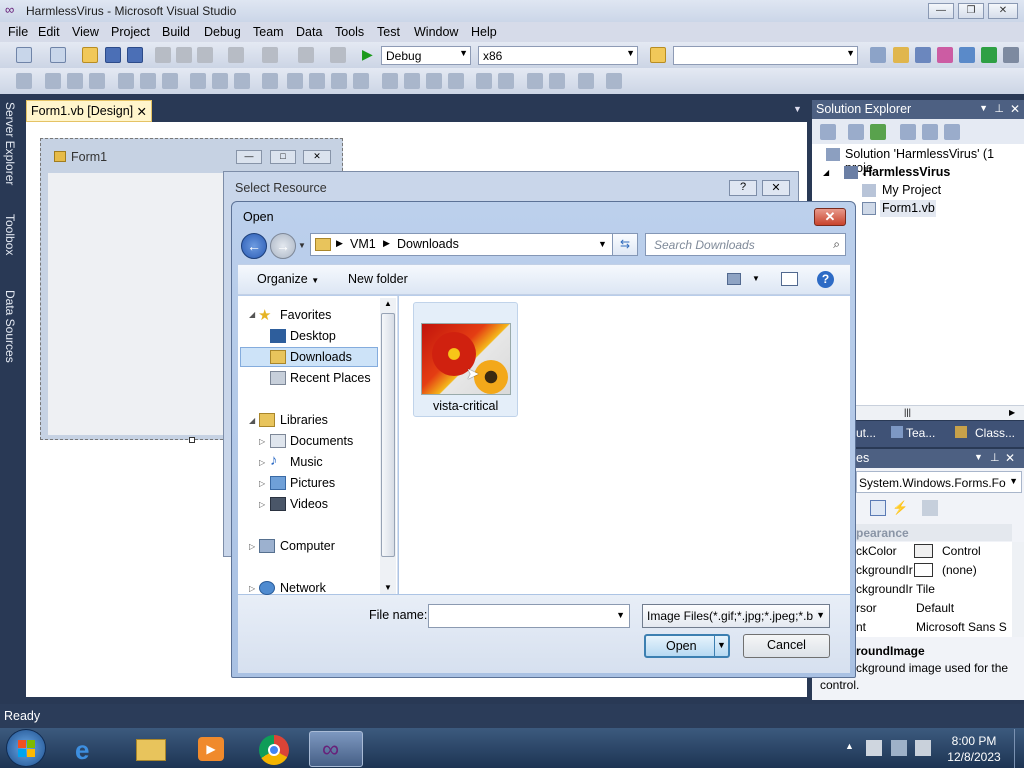 The height and width of the screenshot is (768, 1024). What do you see at coordinates (911, 190) in the screenshot?
I see `my-project-node: My Project` at bounding box center [911, 190].